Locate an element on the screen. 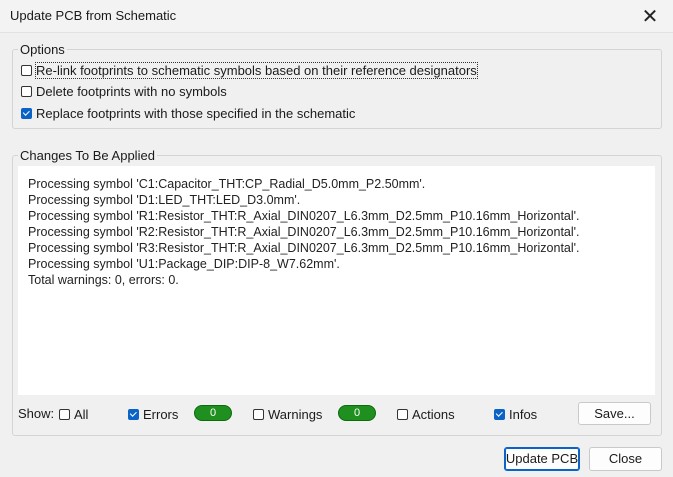  close-button: Close is located at coordinates (625, 459).